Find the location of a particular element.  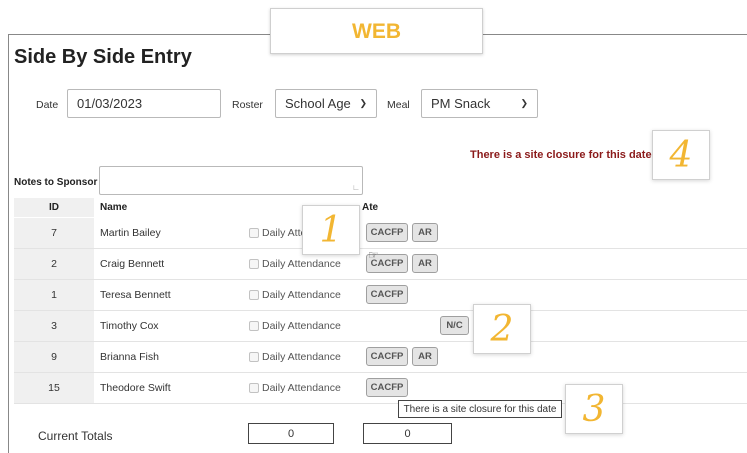

row-name: Craig Bennett is located at coordinates (132, 264).